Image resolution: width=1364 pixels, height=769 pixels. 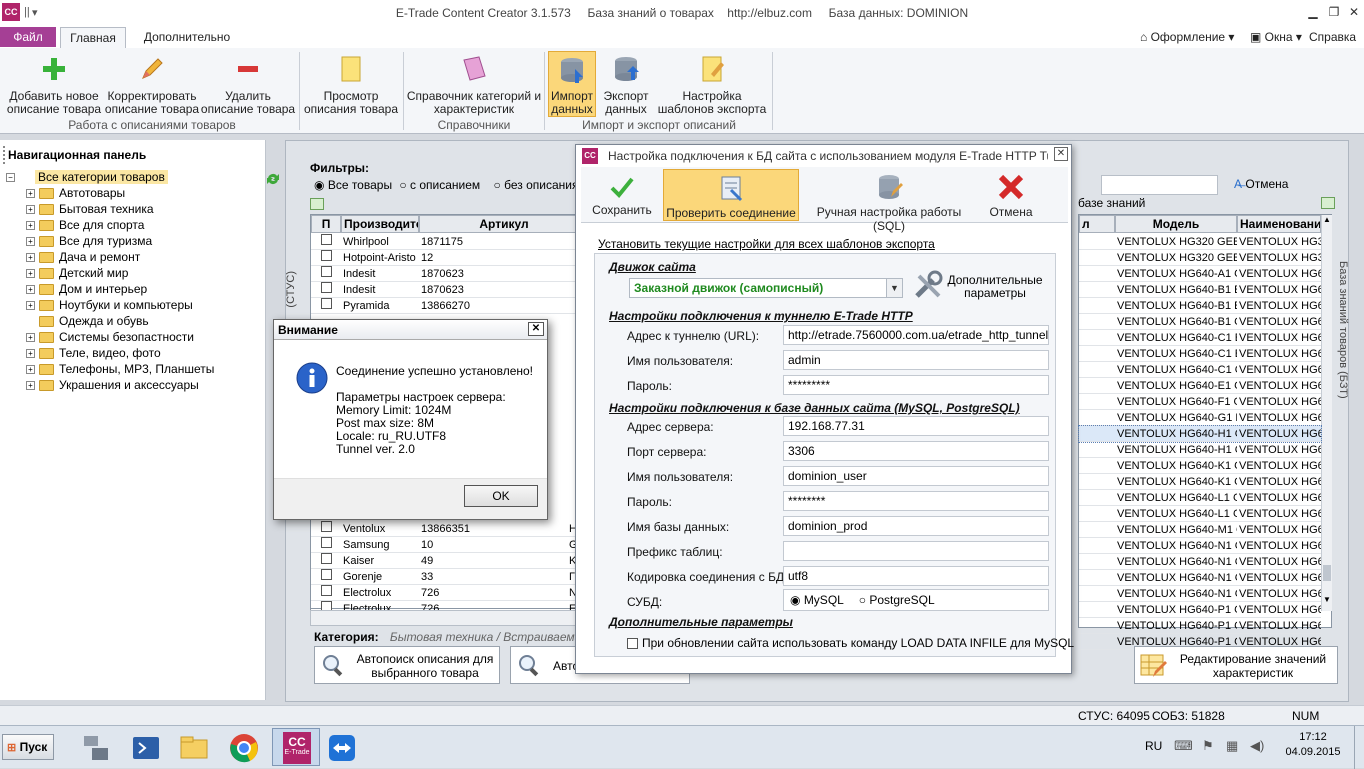 What do you see at coordinates (244, 748) in the screenshot?
I see `chrome-icon` at bounding box center [244, 748].